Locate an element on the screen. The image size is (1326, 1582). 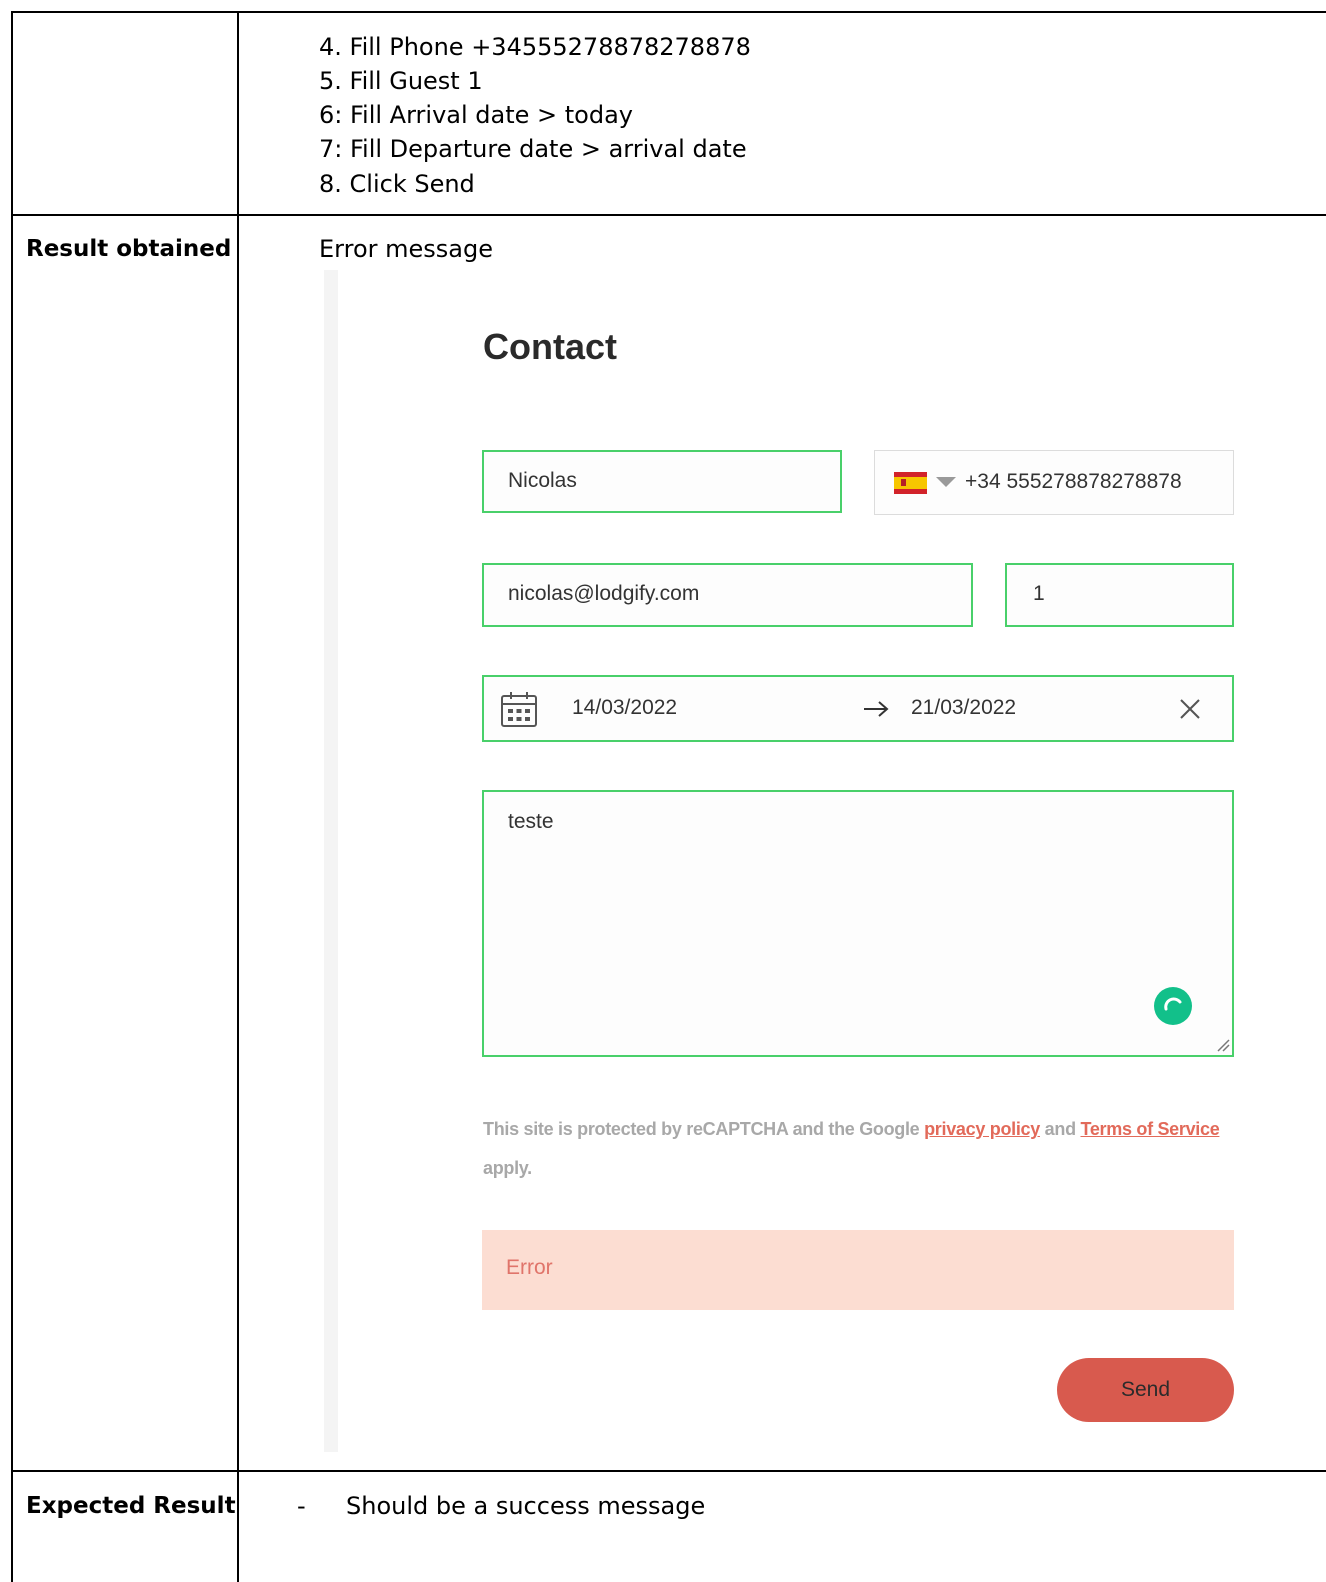
phone-input-value: +34 555278878278878 is located at coordinates (1073, 481).